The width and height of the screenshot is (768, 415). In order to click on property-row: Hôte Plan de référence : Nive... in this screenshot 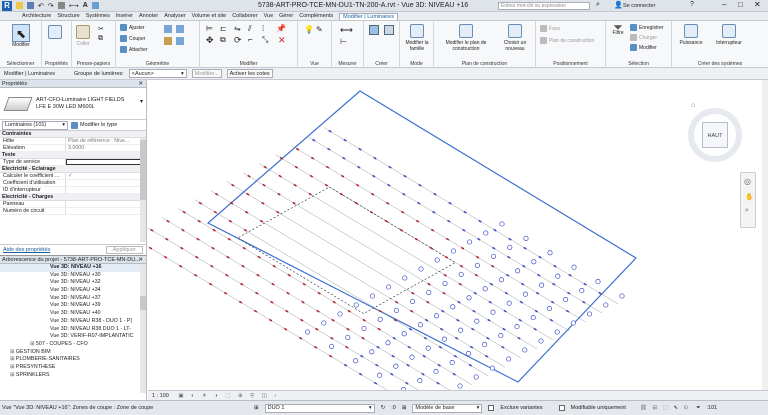, I will do `click(73, 141)`.